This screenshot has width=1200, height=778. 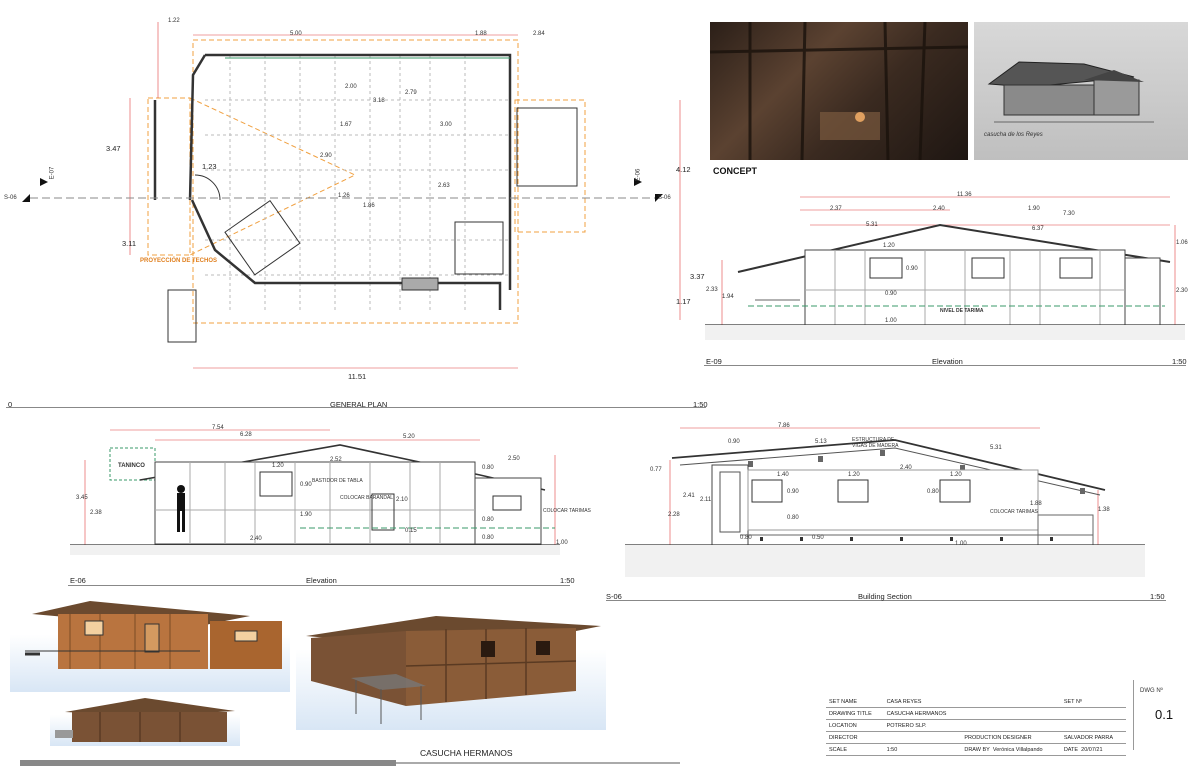 What do you see at coordinates (1093, 702) in the screenshot?
I see `set-no-label: SET Nº` at bounding box center [1093, 702].